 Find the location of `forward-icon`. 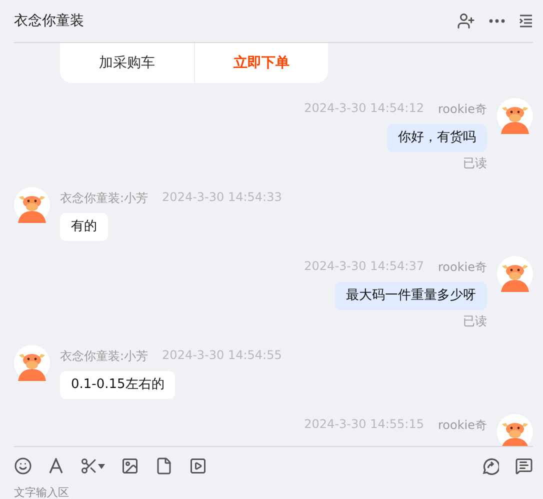

forward-icon is located at coordinates (490, 466).